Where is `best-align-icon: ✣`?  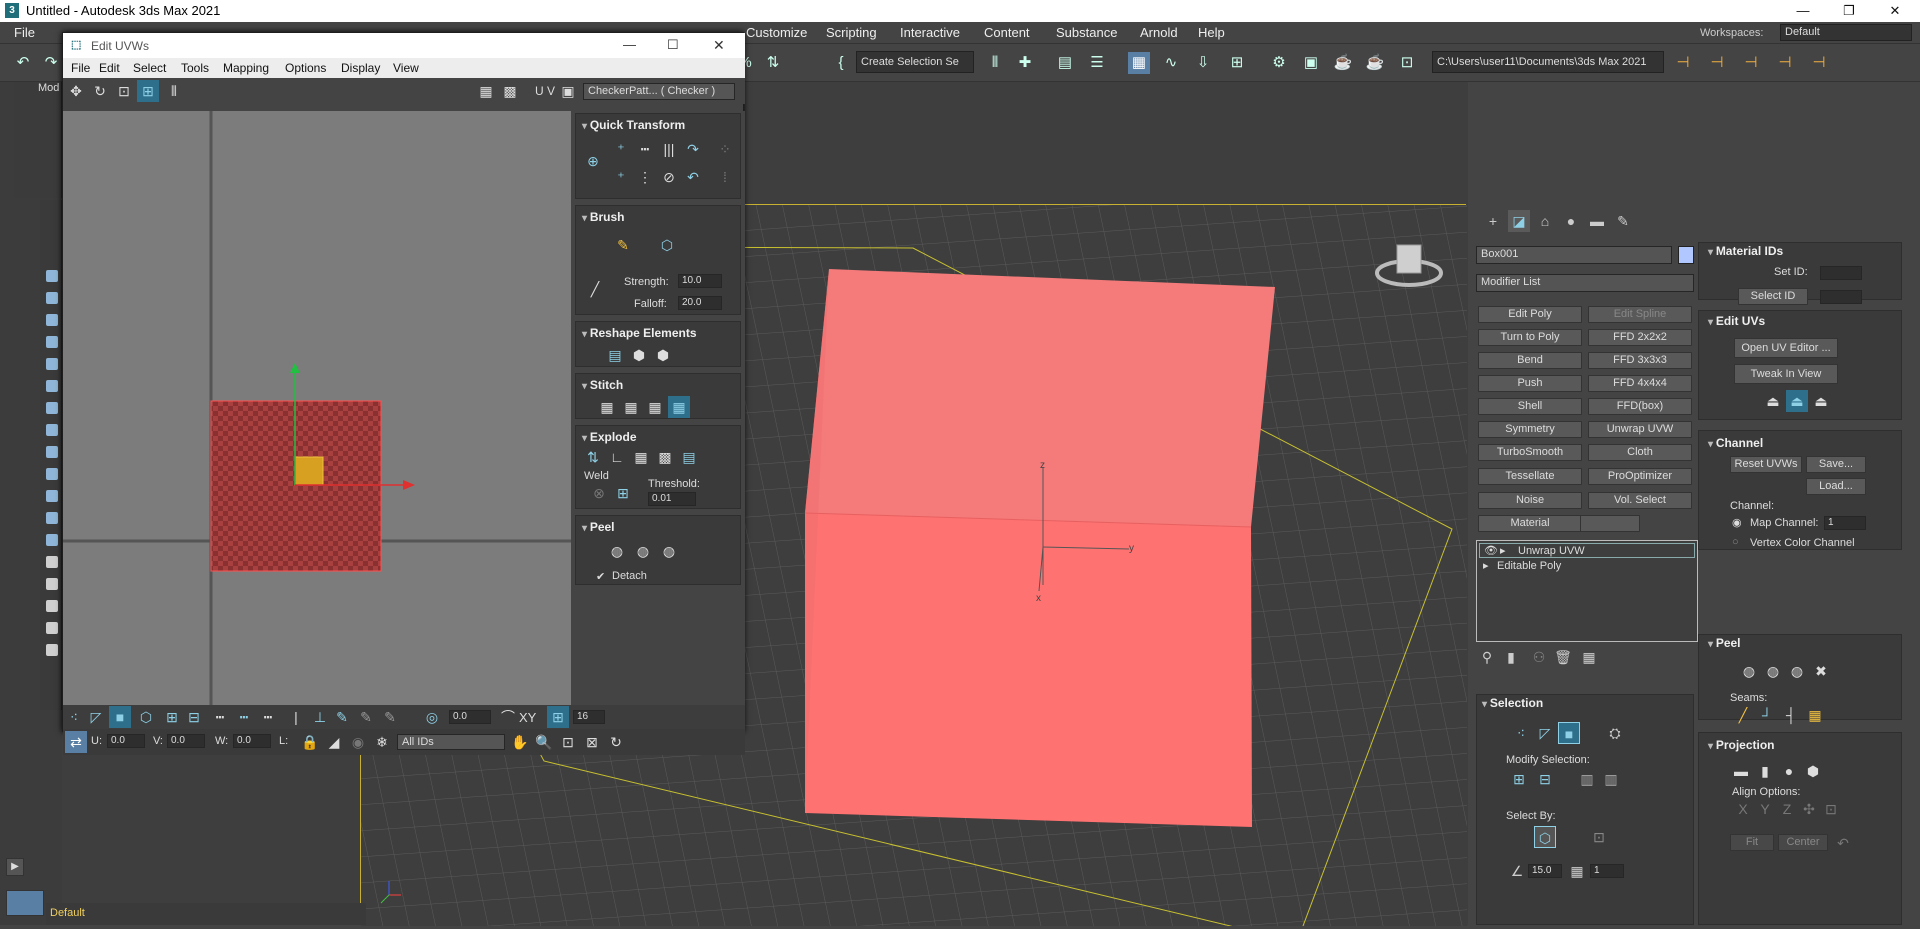
best-align-icon: ✣ is located at coordinates (1809, 809).